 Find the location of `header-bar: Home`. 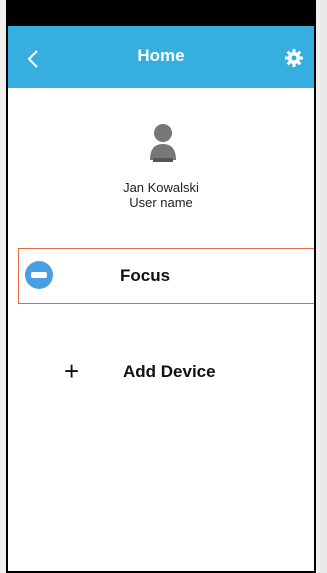

header-bar: Home is located at coordinates (161, 57).